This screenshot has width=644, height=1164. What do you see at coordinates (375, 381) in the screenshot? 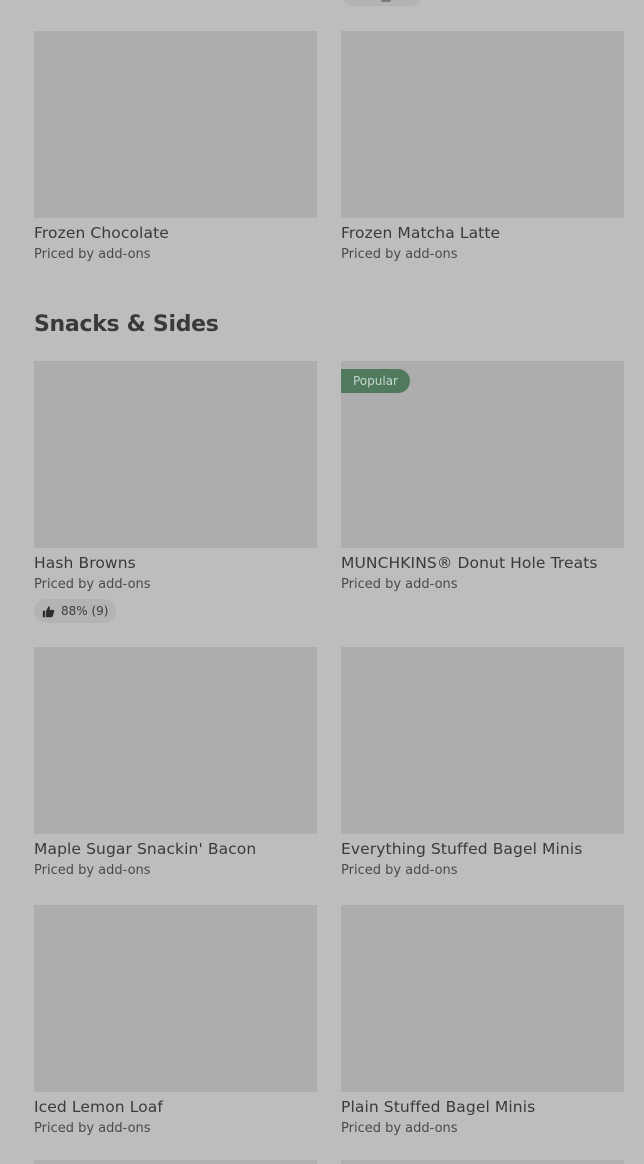
I see `popular-badge: Popular` at bounding box center [375, 381].